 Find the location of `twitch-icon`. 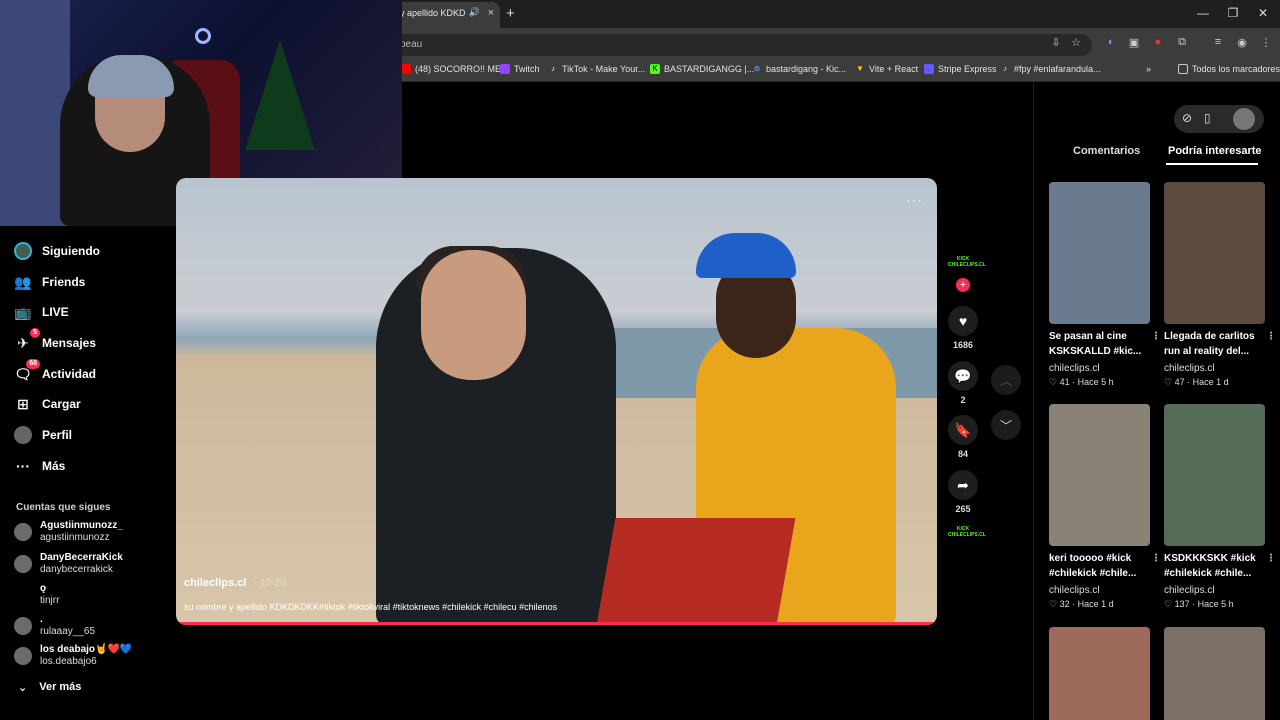

twitch-icon is located at coordinates (505, 69).